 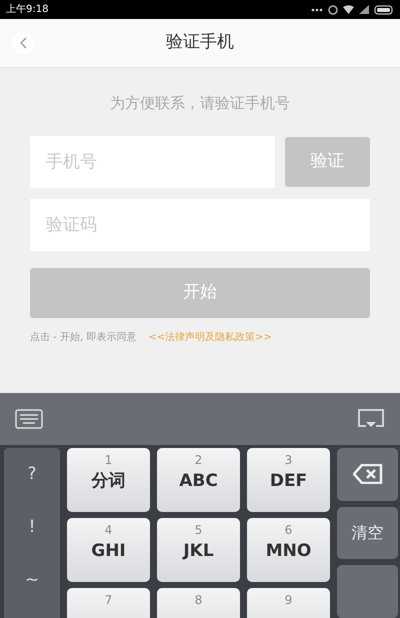 What do you see at coordinates (198, 480) in the screenshot?
I see `keypad-key: 2 ABC` at bounding box center [198, 480].